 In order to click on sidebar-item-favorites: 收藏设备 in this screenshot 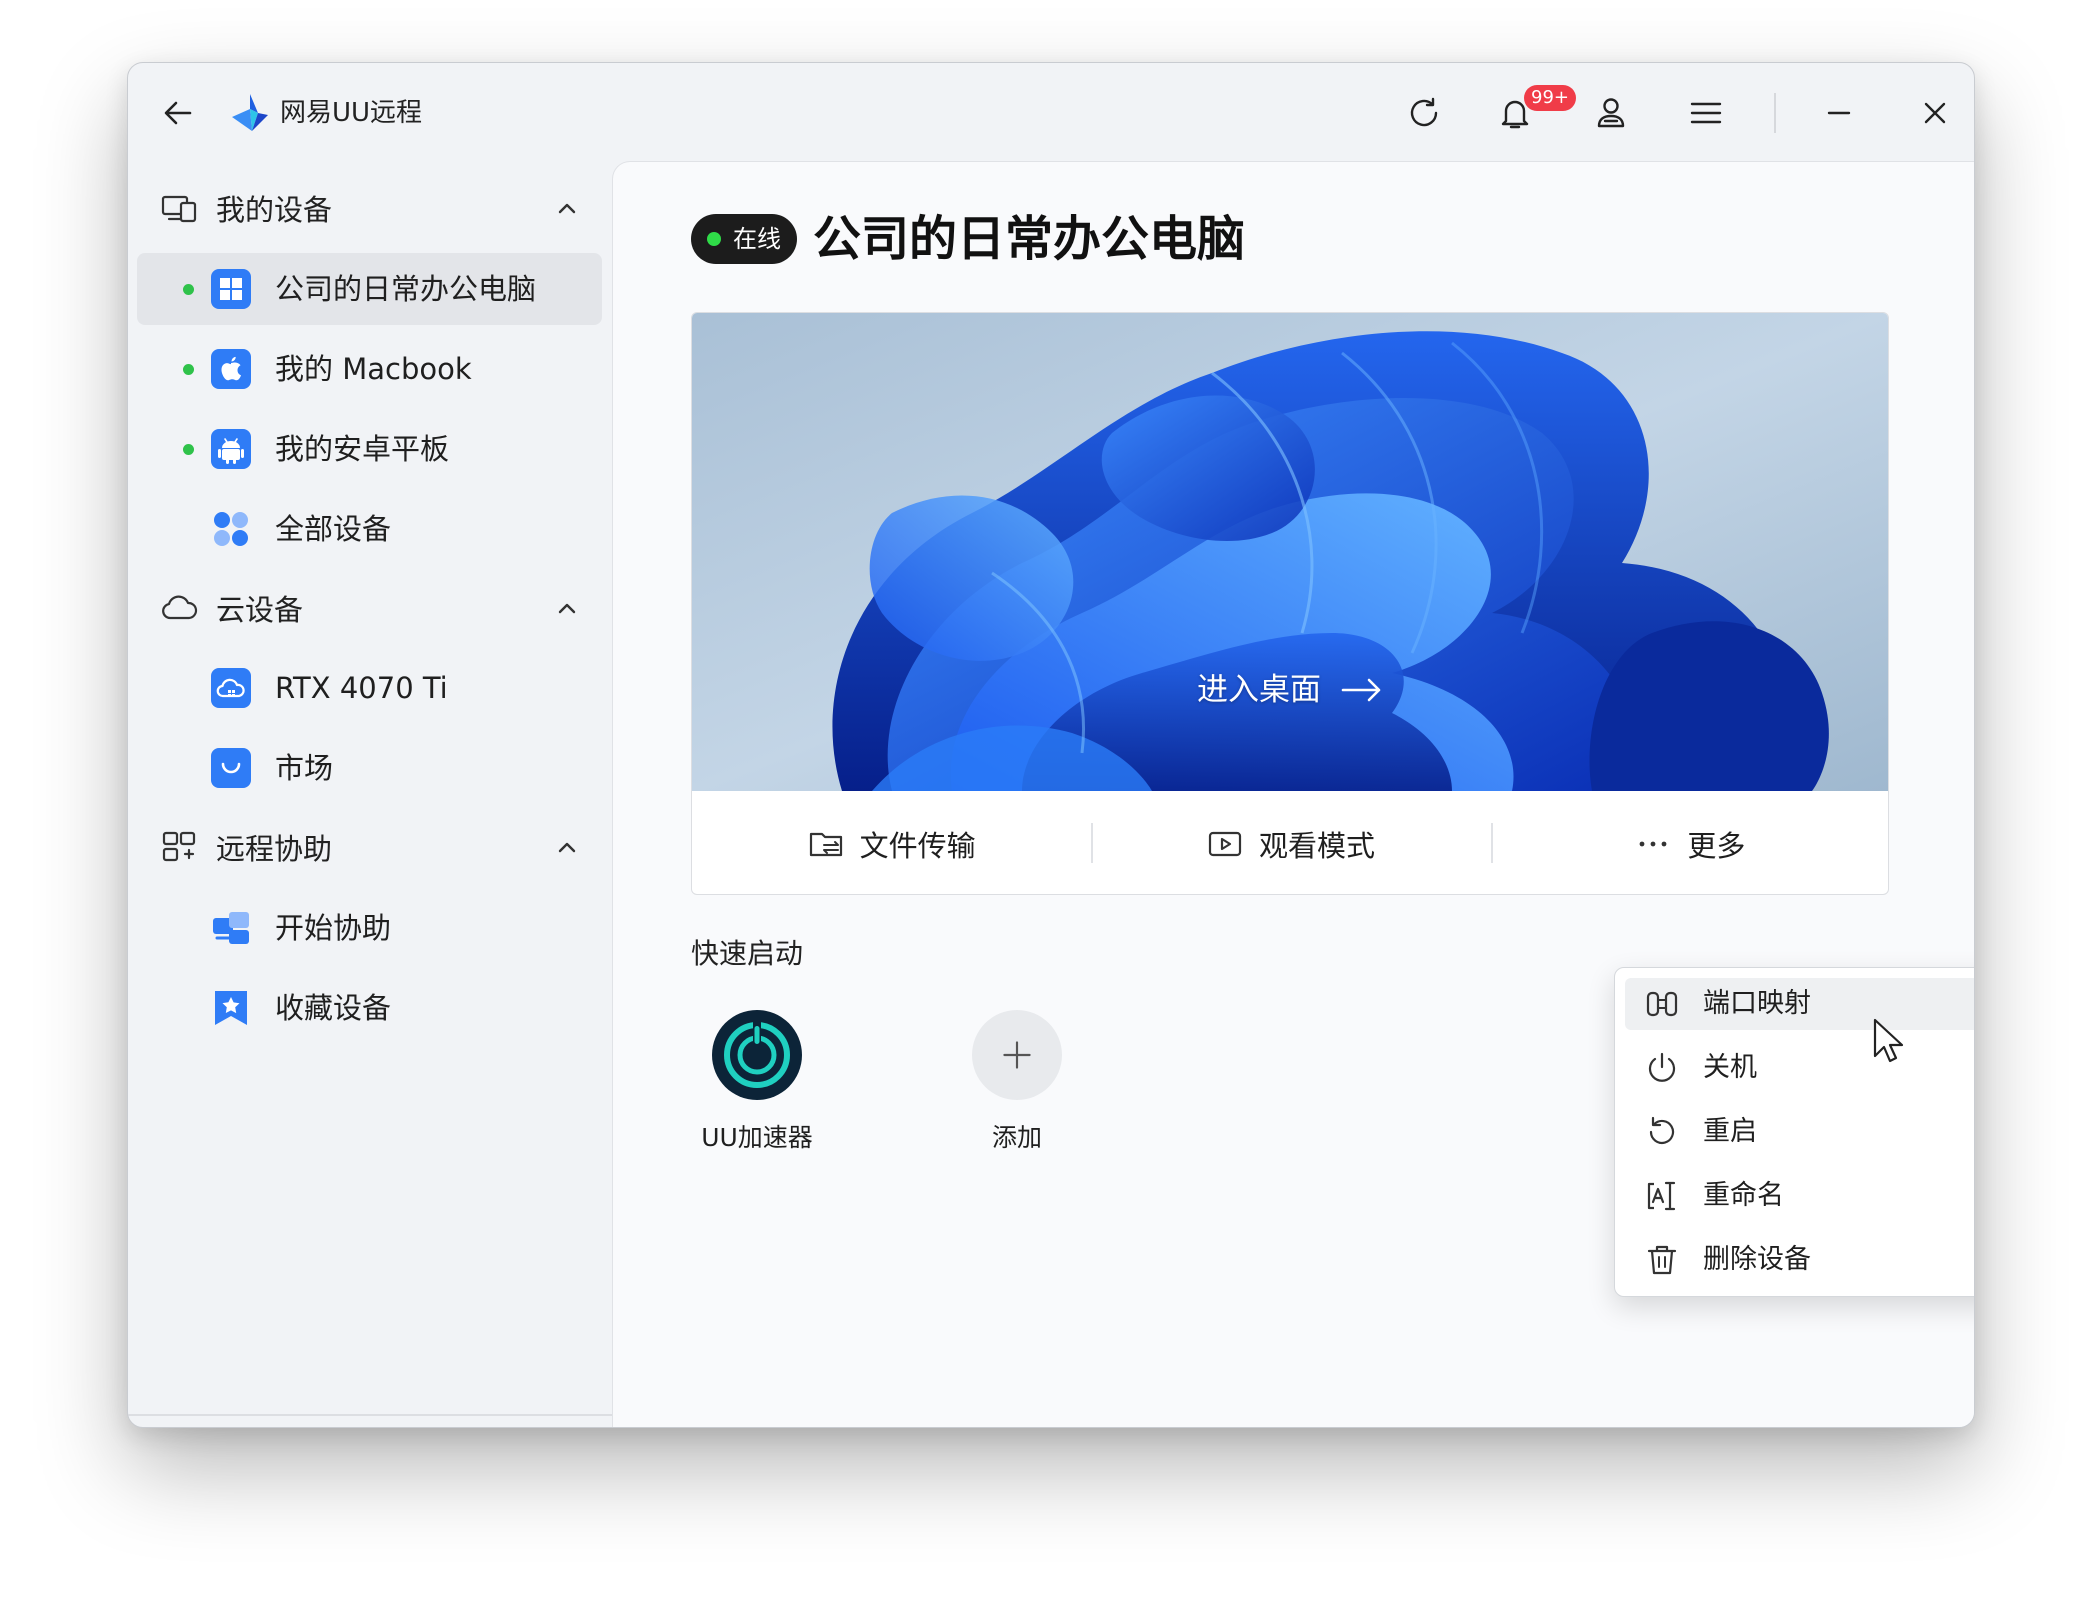, I will do `click(369, 1008)`.